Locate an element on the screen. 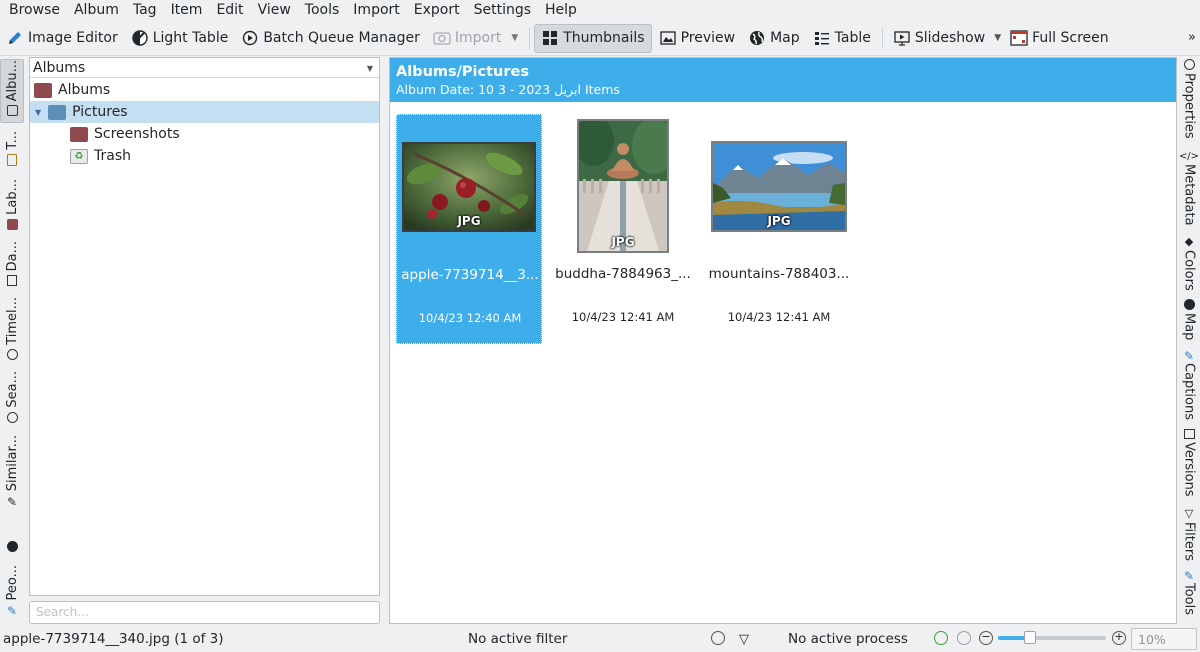 Image resolution: width=1200 pixels, height=652 pixels. tab-colors: ◆ Colors is located at coordinates (1189, 265).